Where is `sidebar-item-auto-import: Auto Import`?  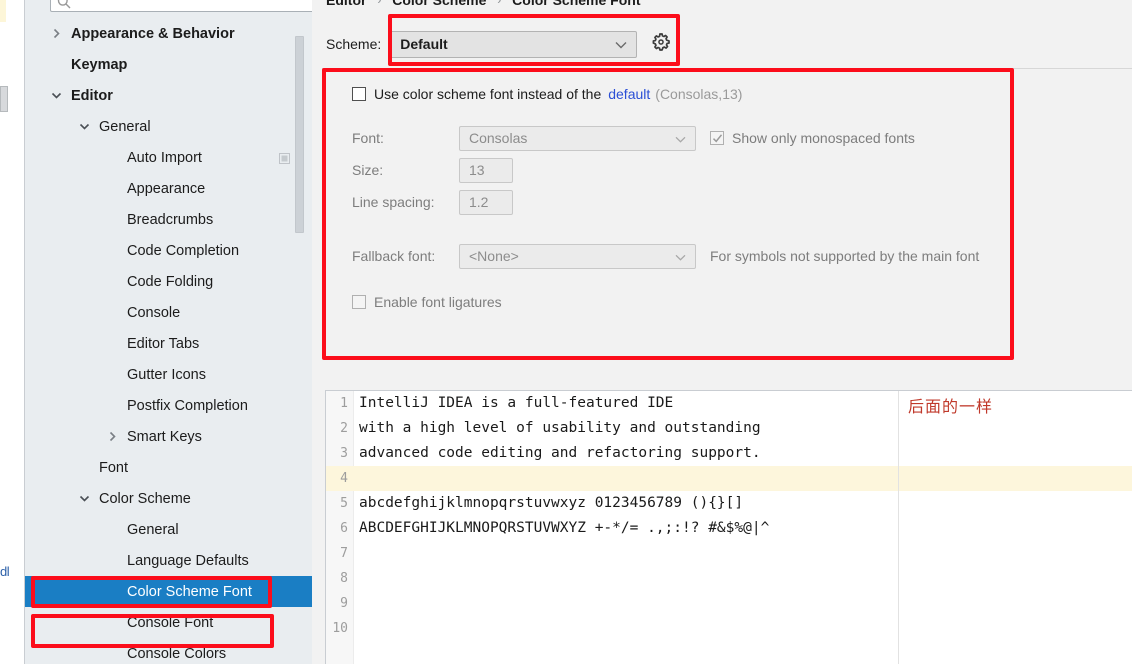 sidebar-item-auto-import: Auto Import is located at coordinates (168, 157).